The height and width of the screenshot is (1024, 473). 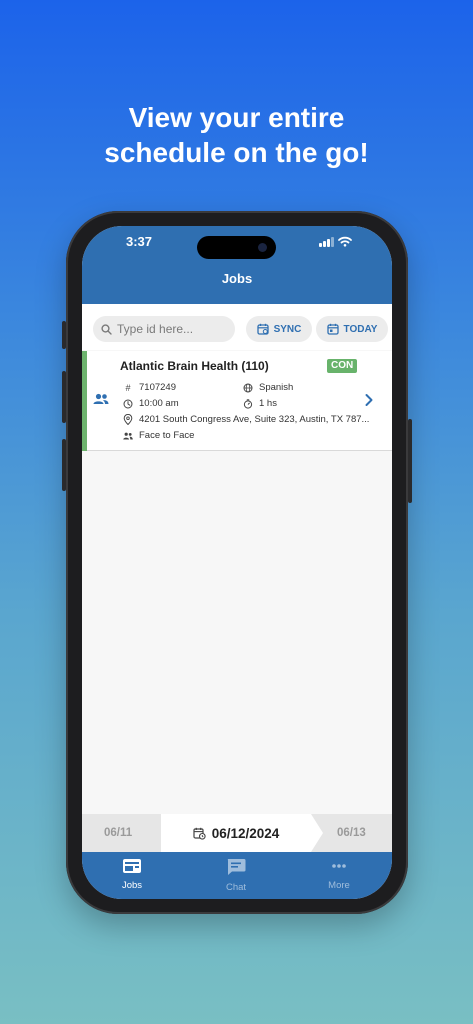 What do you see at coordinates (128, 387) in the screenshot?
I see `hash-icon: #` at bounding box center [128, 387].